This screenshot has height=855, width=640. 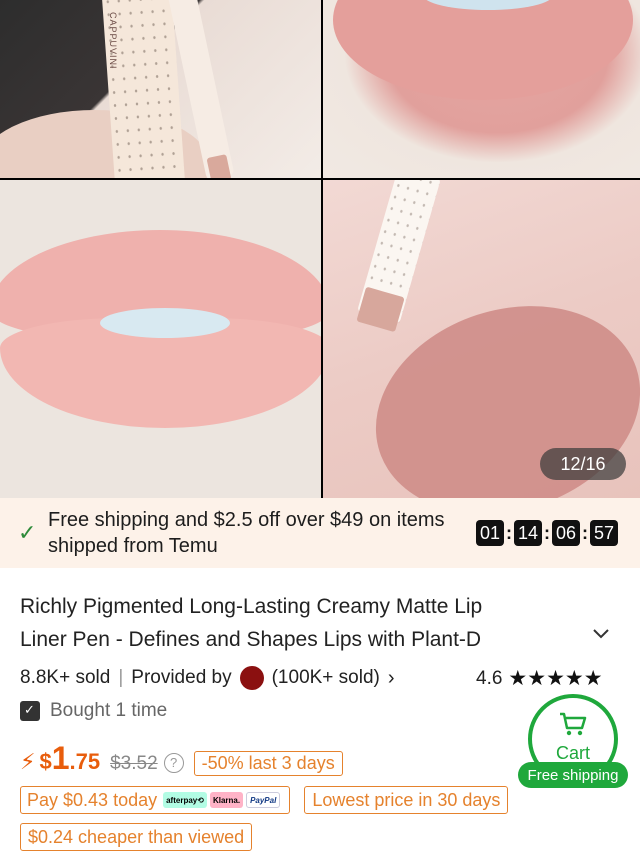 What do you see at coordinates (573, 775) in the screenshot?
I see `free-shipping-badge: Free shipping` at bounding box center [573, 775].